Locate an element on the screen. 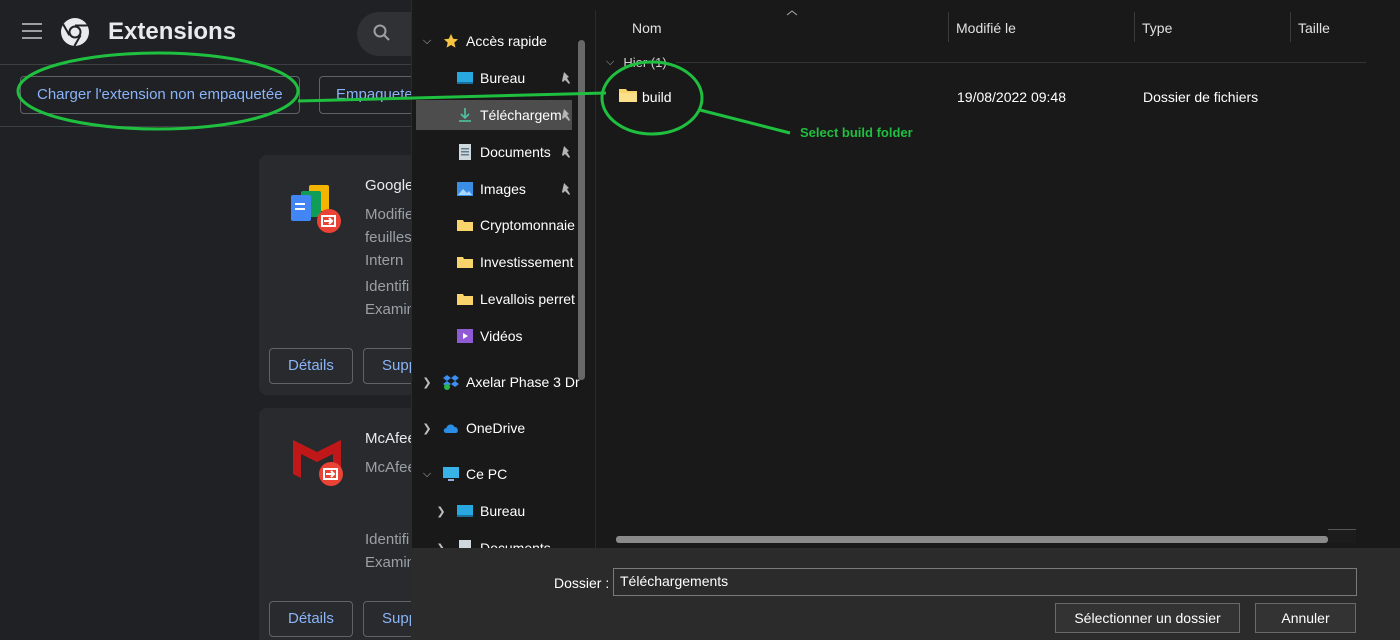 The image size is (1400, 640). nav-label: Accès rapide is located at coordinates (506, 41).